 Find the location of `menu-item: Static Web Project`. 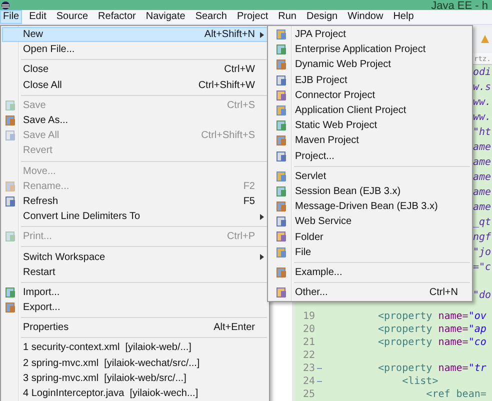

menu-item: Static Web Project is located at coordinates (370, 126).